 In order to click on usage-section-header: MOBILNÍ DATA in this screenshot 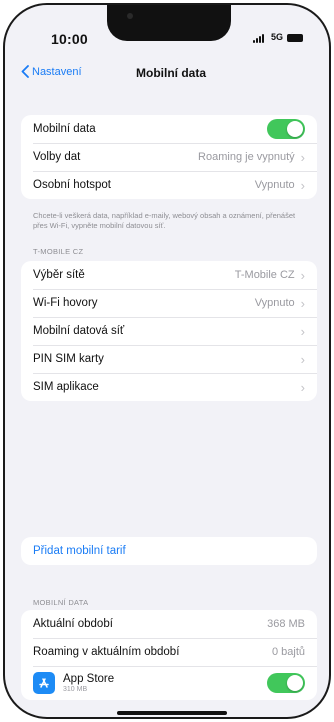, I will do `click(61, 602)`.